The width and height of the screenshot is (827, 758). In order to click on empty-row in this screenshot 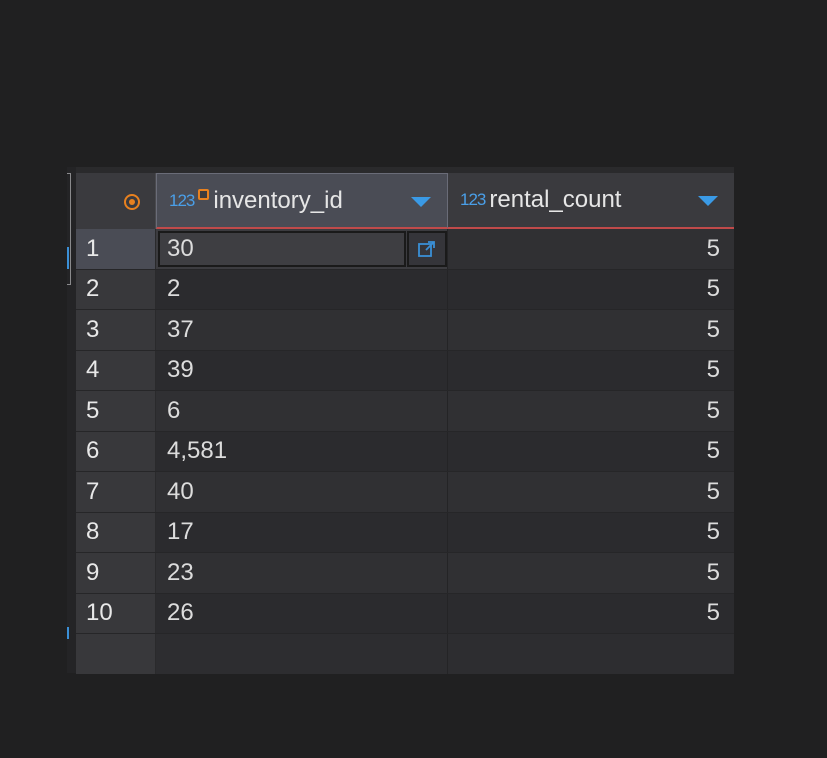, I will do `click(405, 654)`.